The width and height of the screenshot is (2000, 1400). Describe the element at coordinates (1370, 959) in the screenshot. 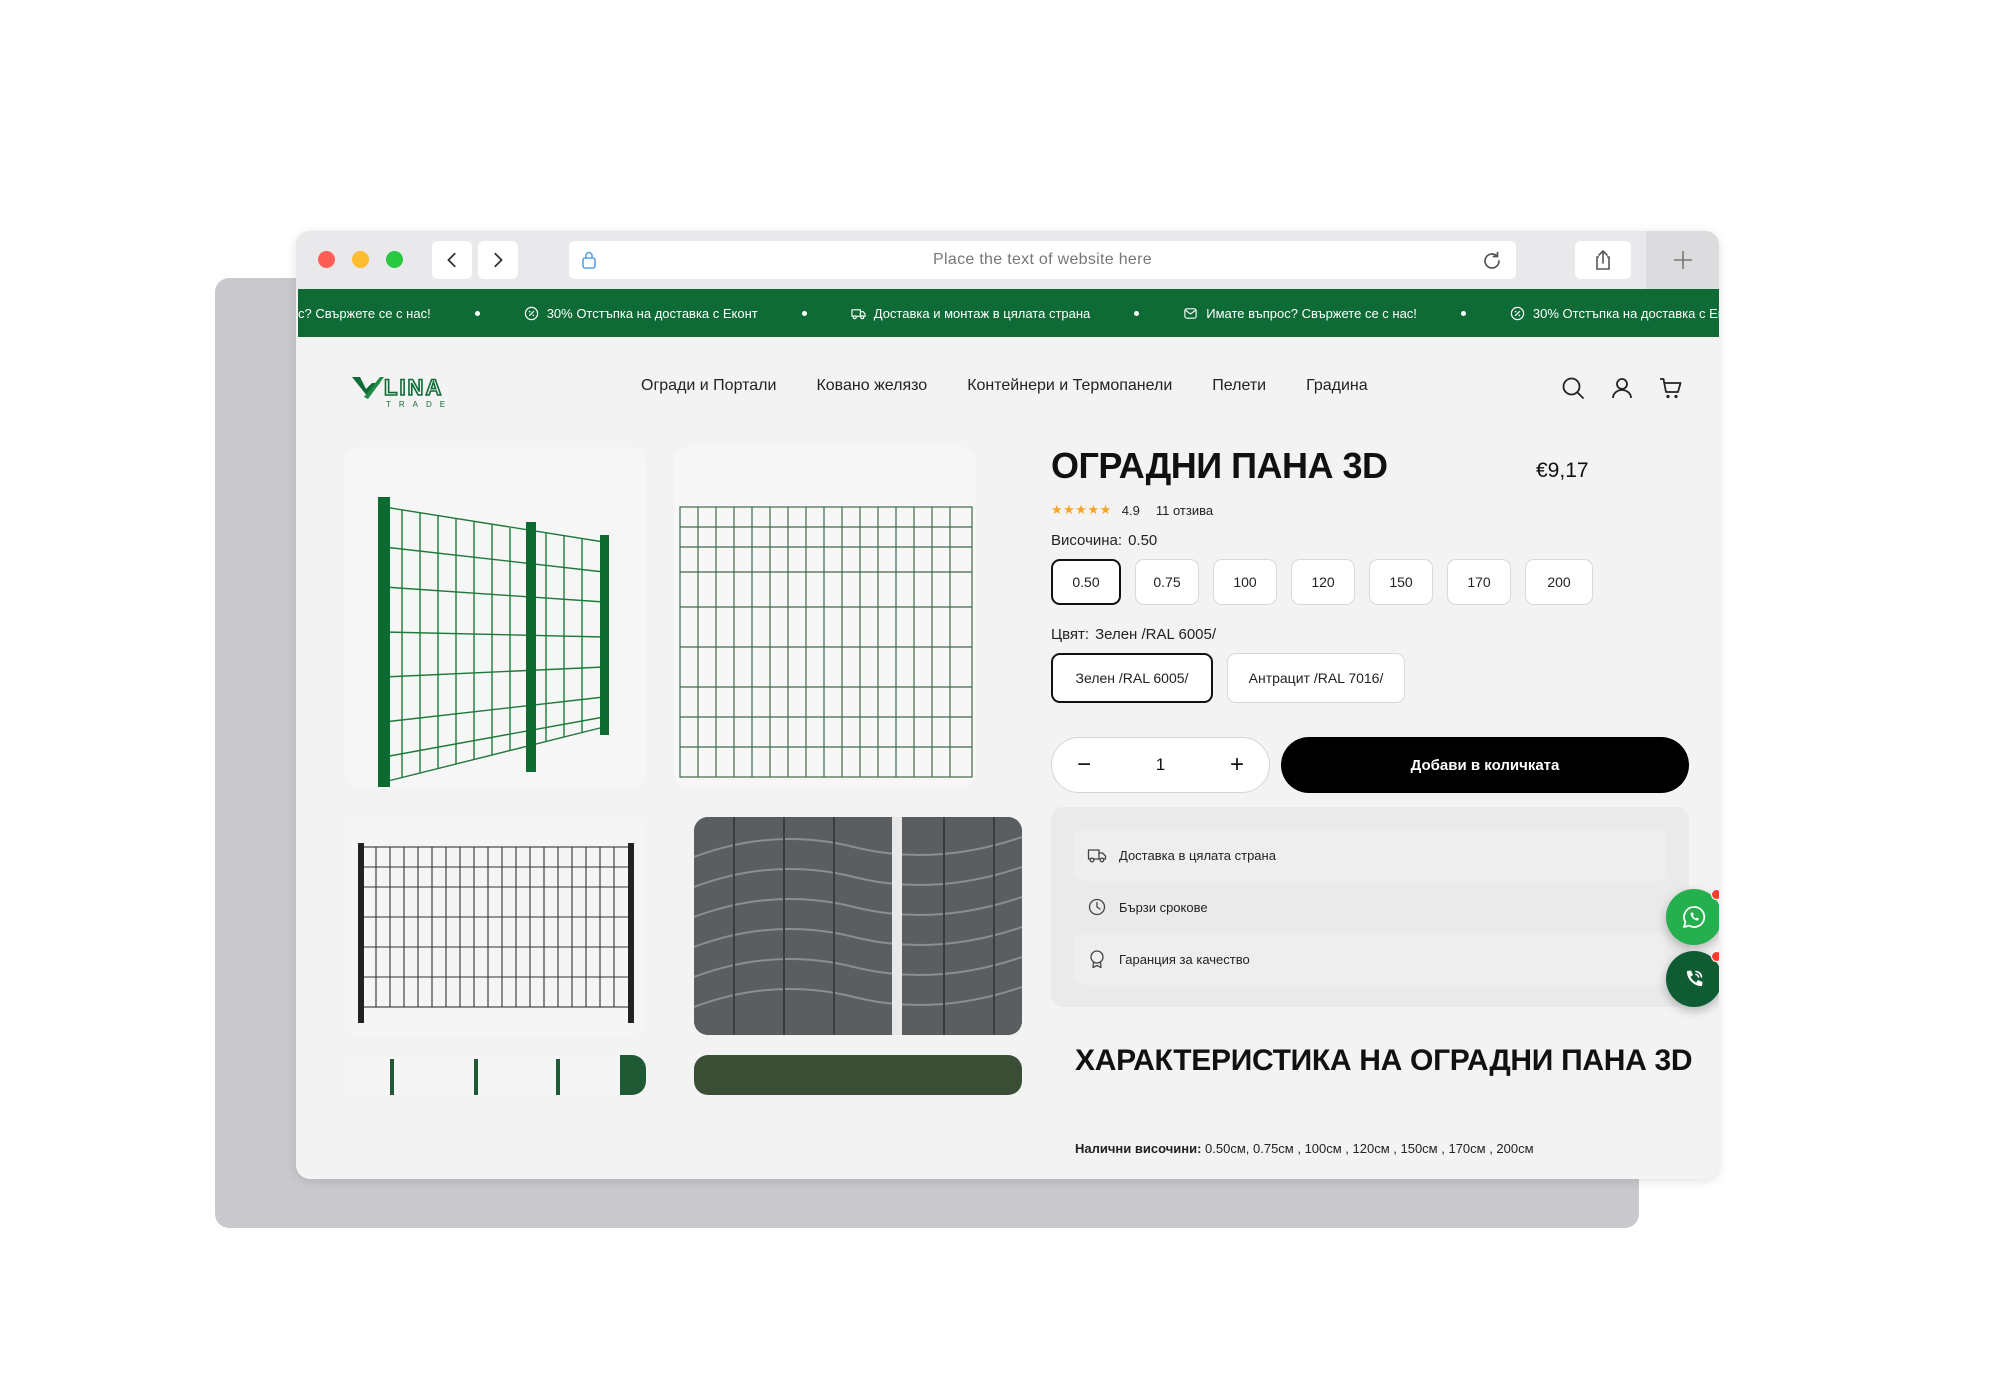

I see `feature-item: Гаранция за качество` at that location.